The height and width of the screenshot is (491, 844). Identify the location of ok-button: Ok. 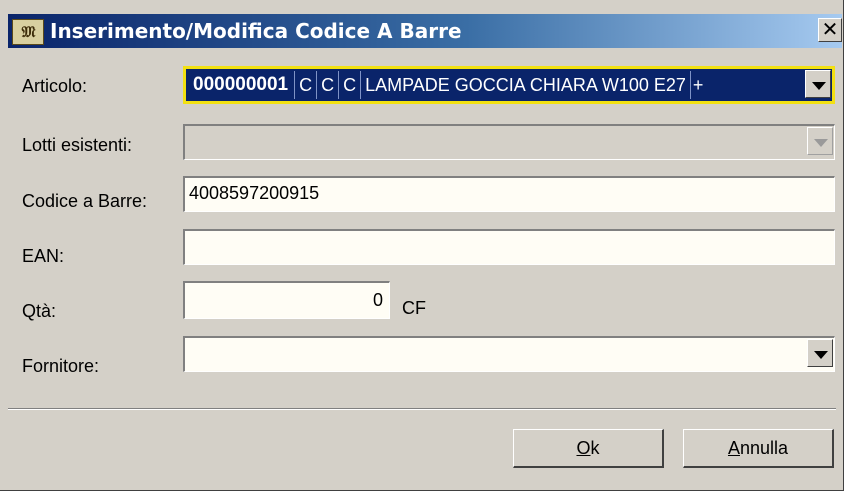
(588, 448).